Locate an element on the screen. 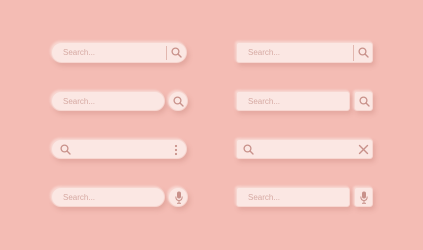 This screenshot has height=250, width=423. more-vertical-icon is located at coordinates (176, 150).